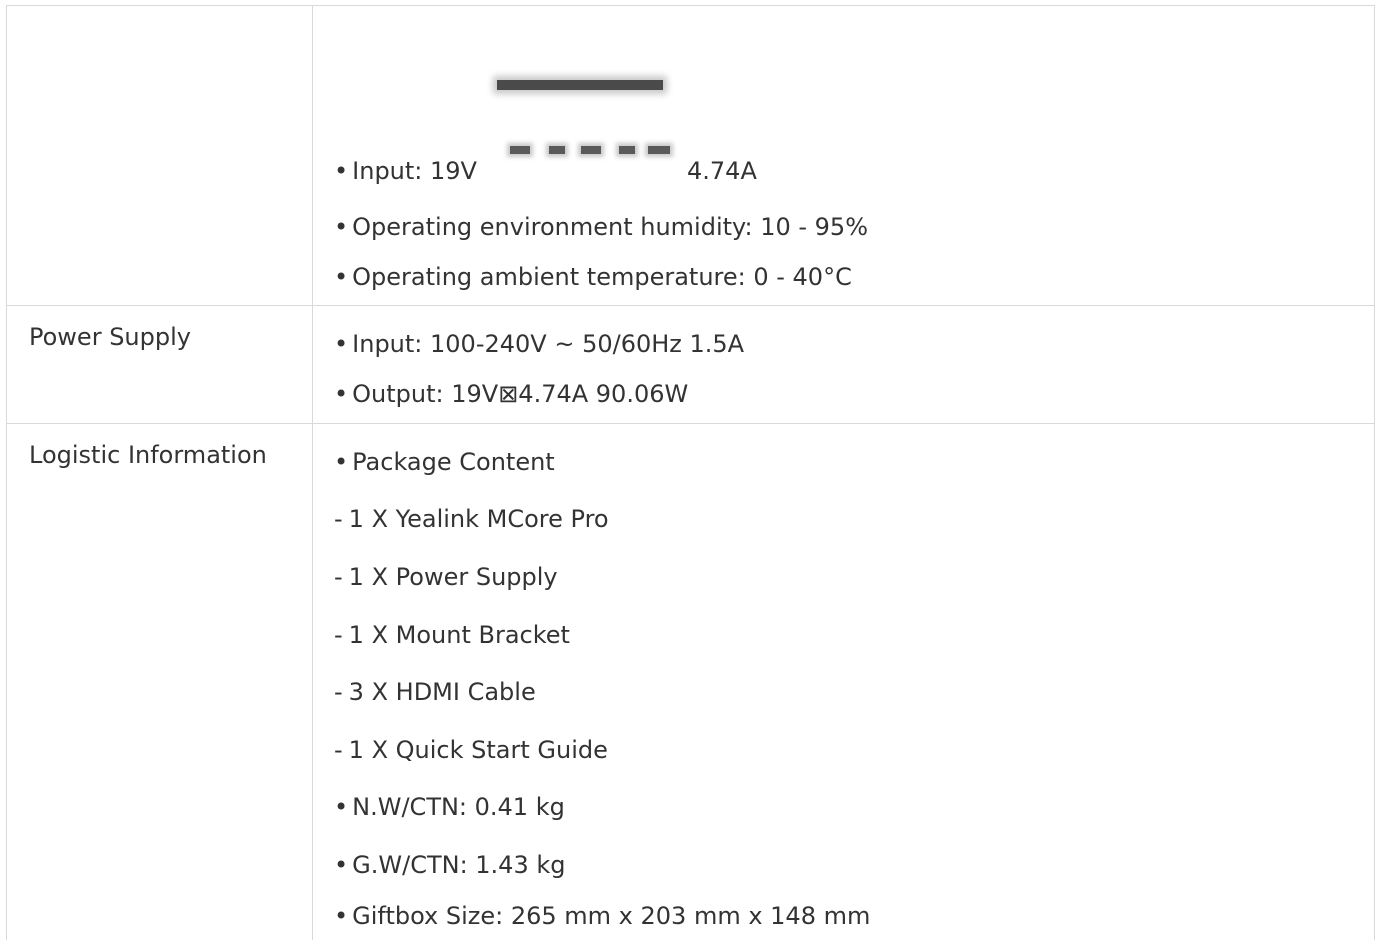 The image size is (1381, 940). What do you see at coordinates (110, 337) in the screenshot?
I see `row-label: Power Supply` at bounding box center [110, 337].